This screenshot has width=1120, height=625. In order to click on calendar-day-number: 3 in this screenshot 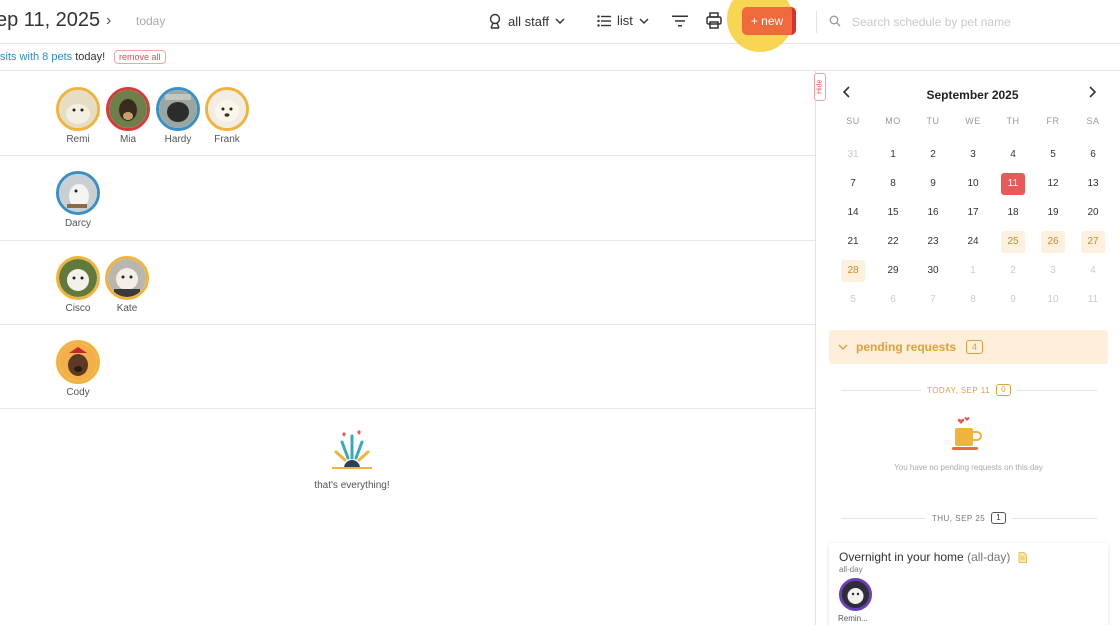, I will do `click(973, 154)`.